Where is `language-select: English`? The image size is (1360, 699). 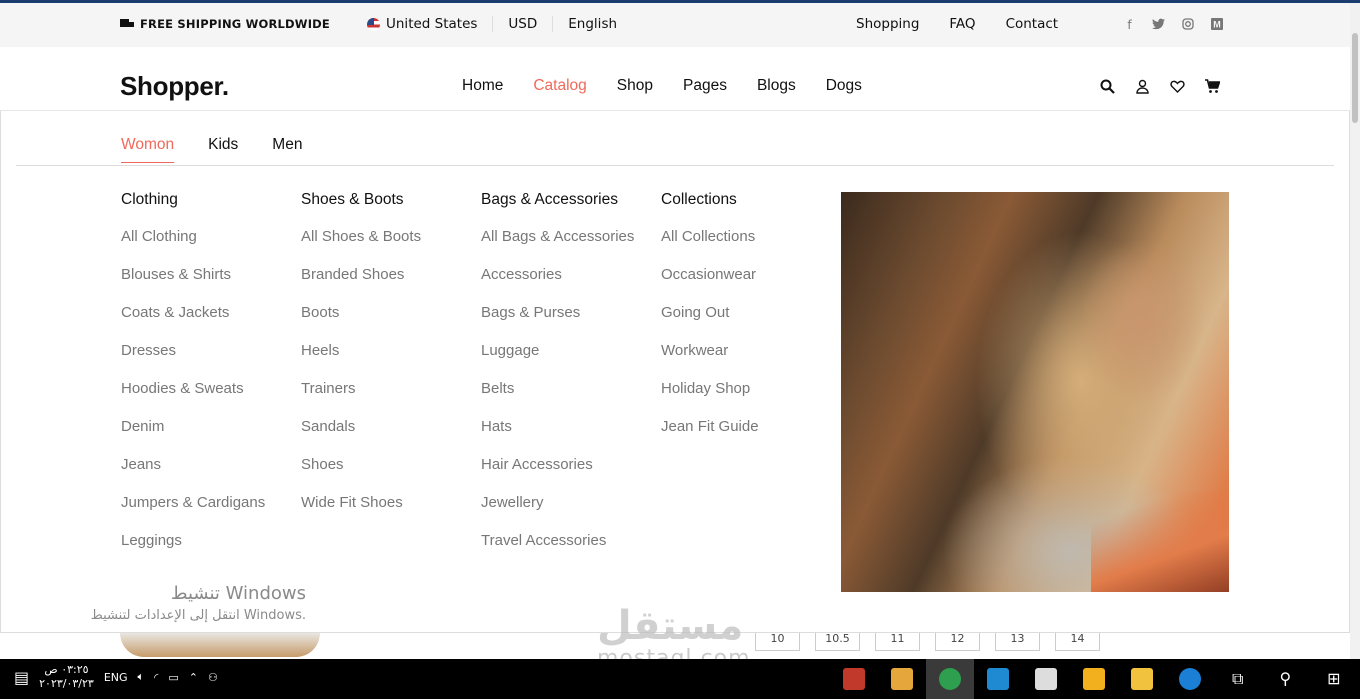 language-select: English is located at coordinates (592, 24).